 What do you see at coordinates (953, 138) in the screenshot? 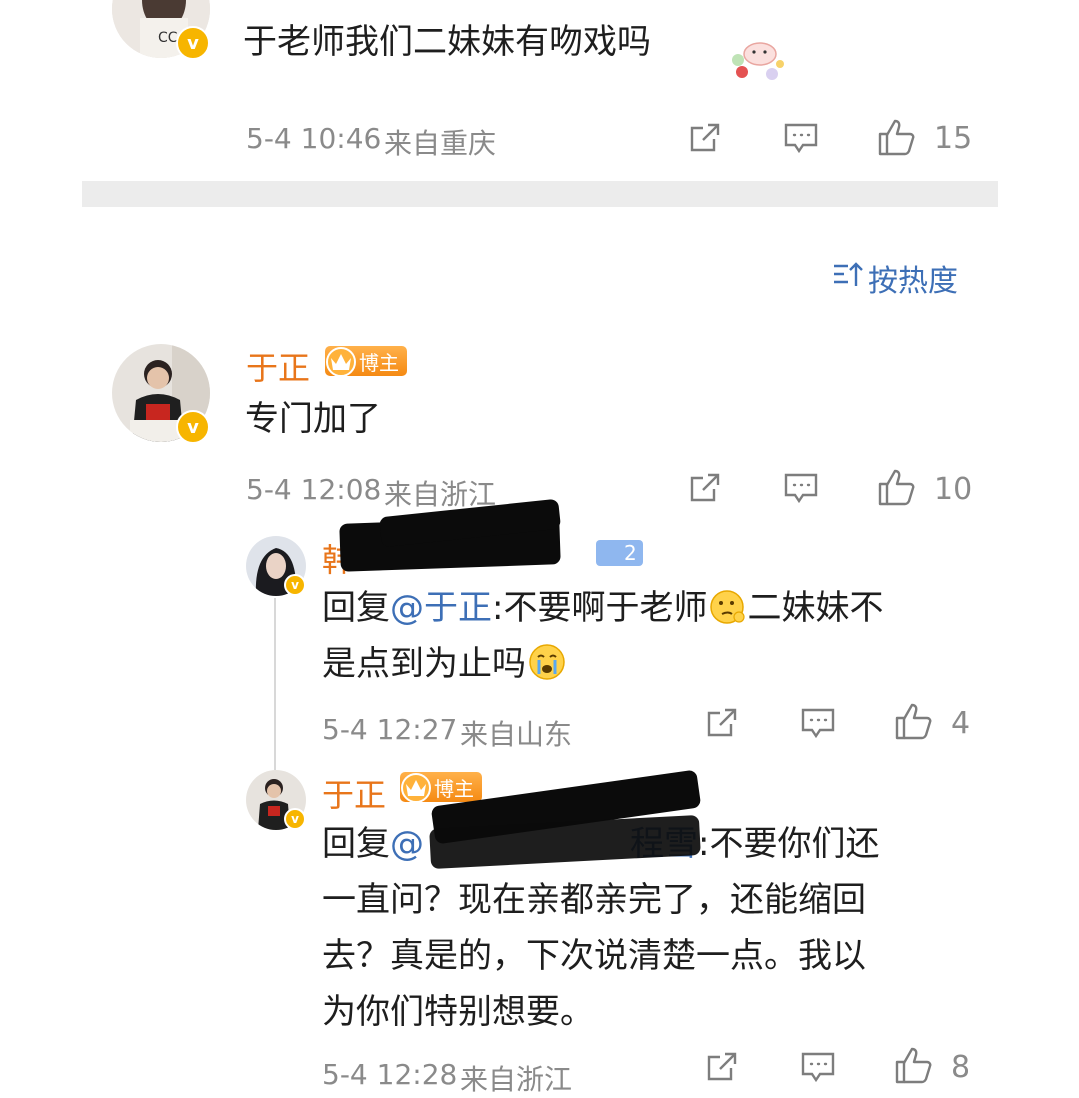
I see `like-count: 15` at bounding box center [953, 138].